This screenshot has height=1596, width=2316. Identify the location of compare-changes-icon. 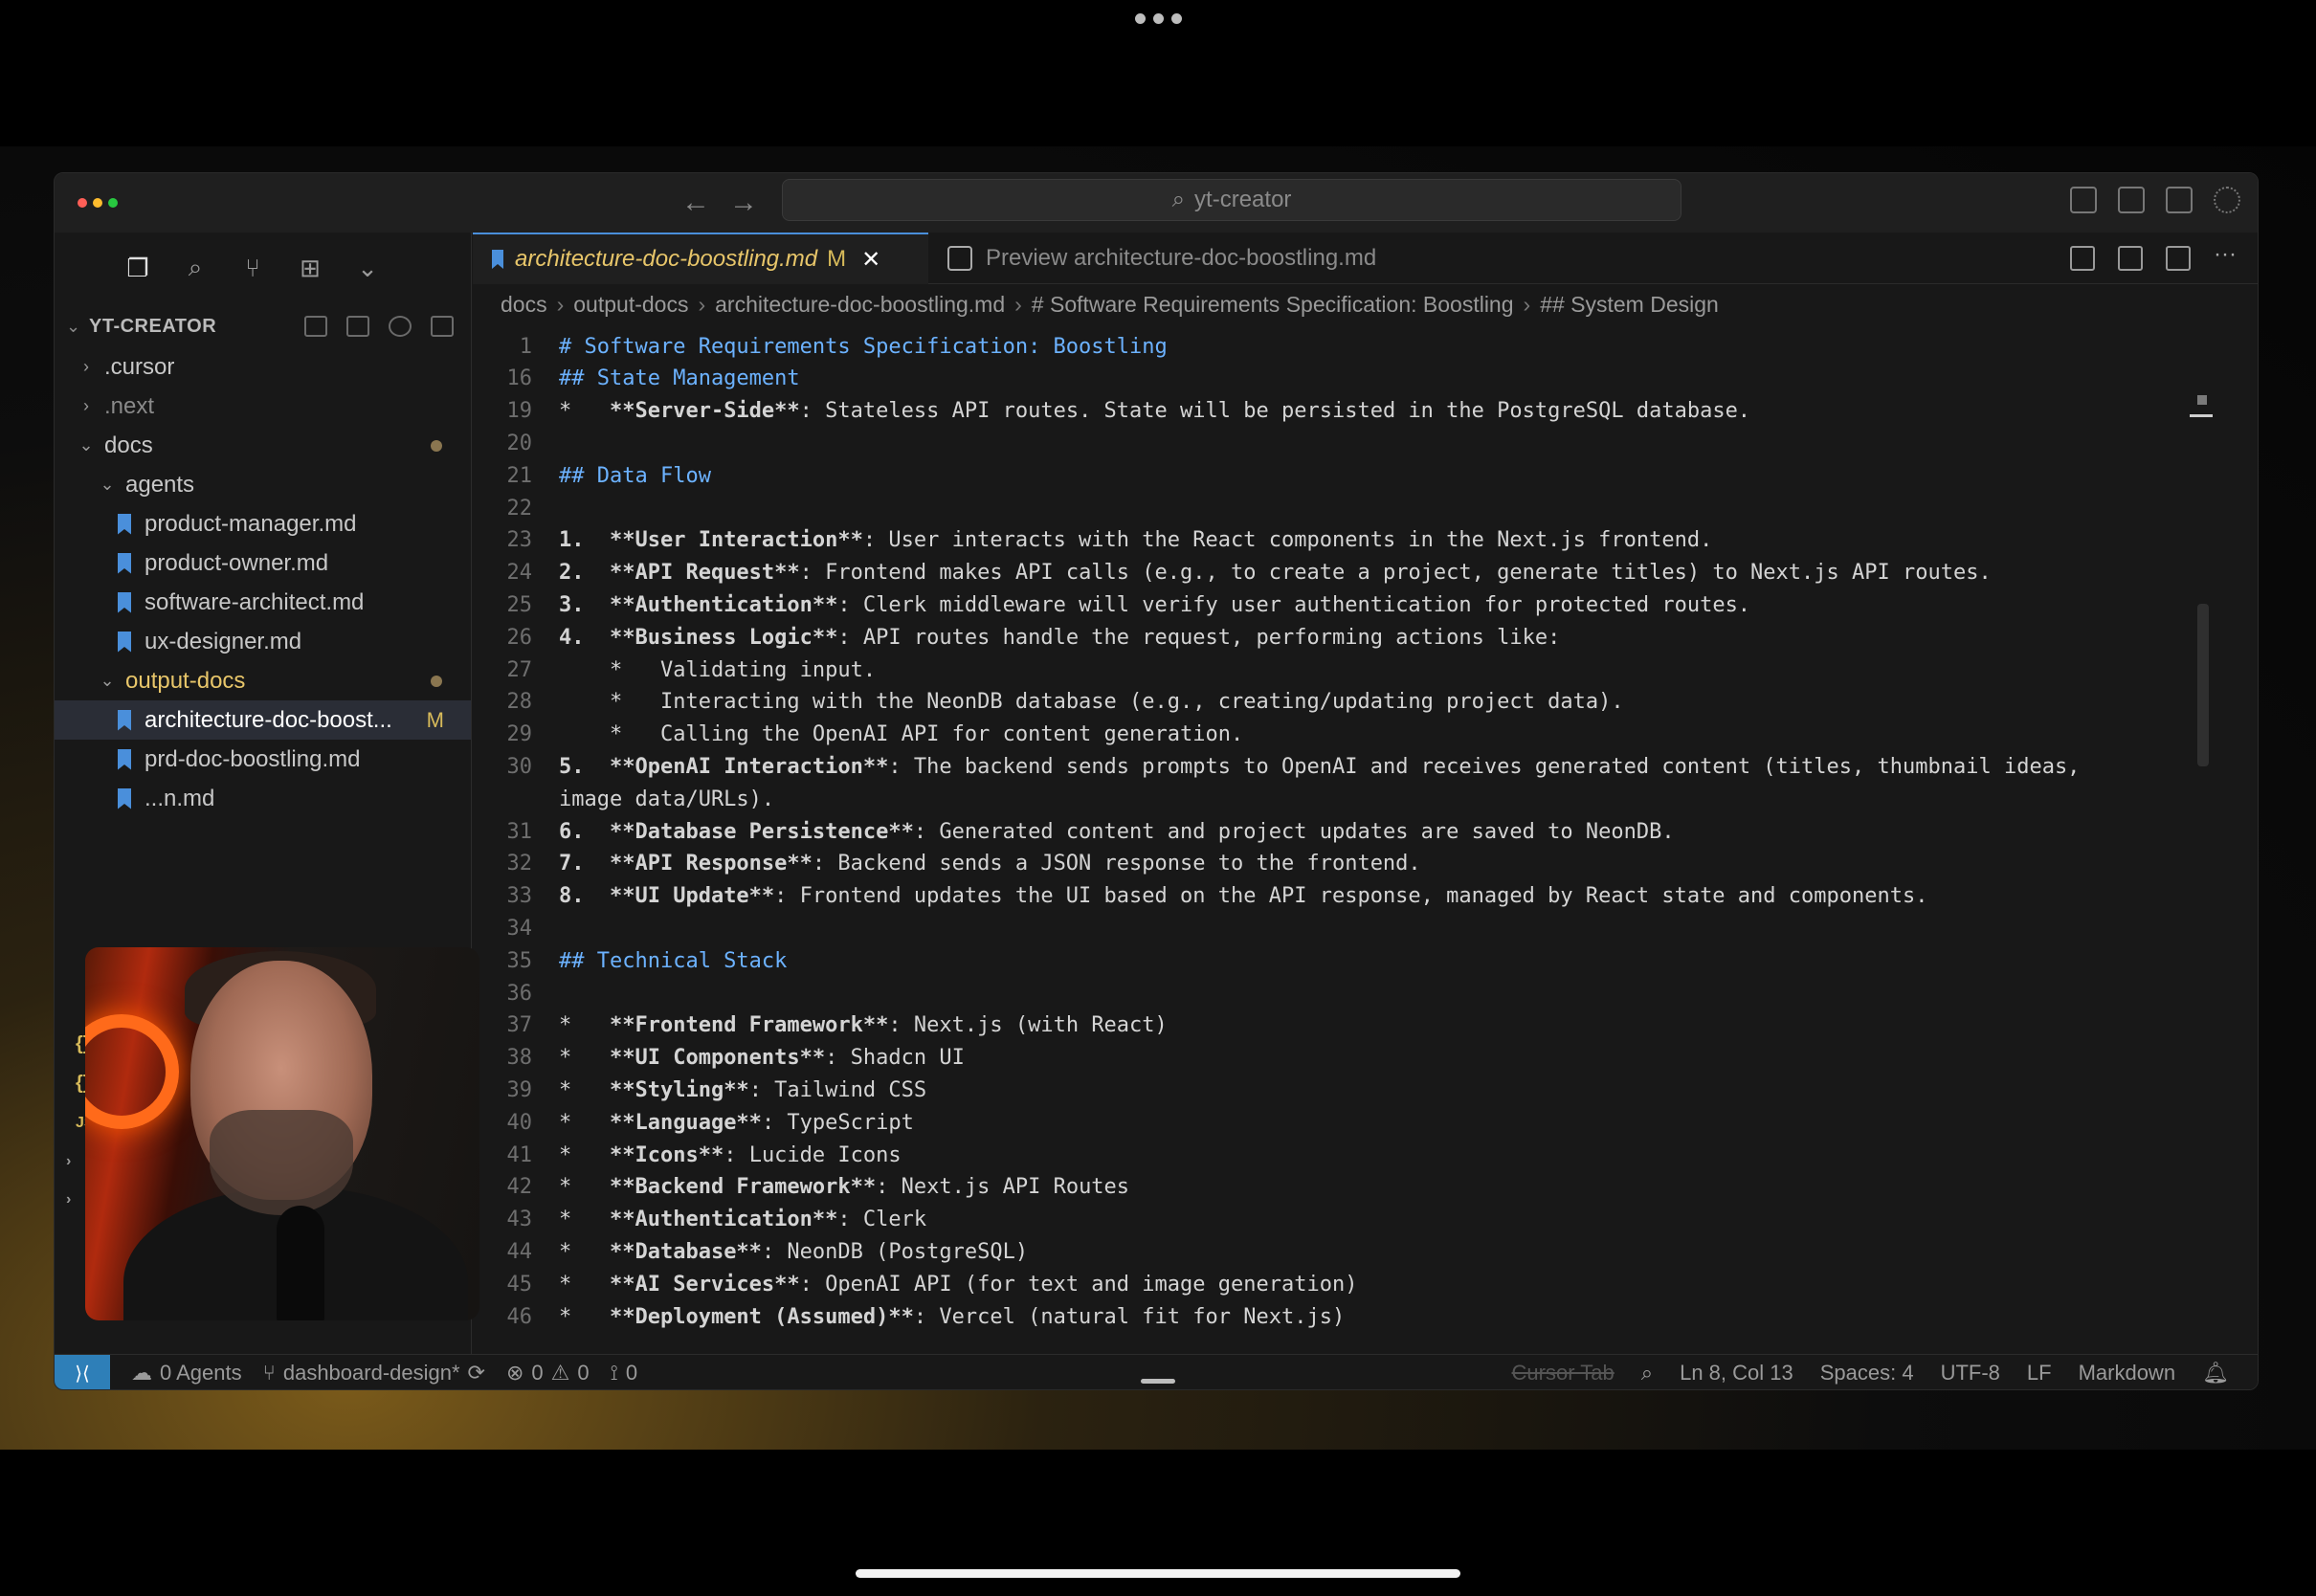
(2130, 259).